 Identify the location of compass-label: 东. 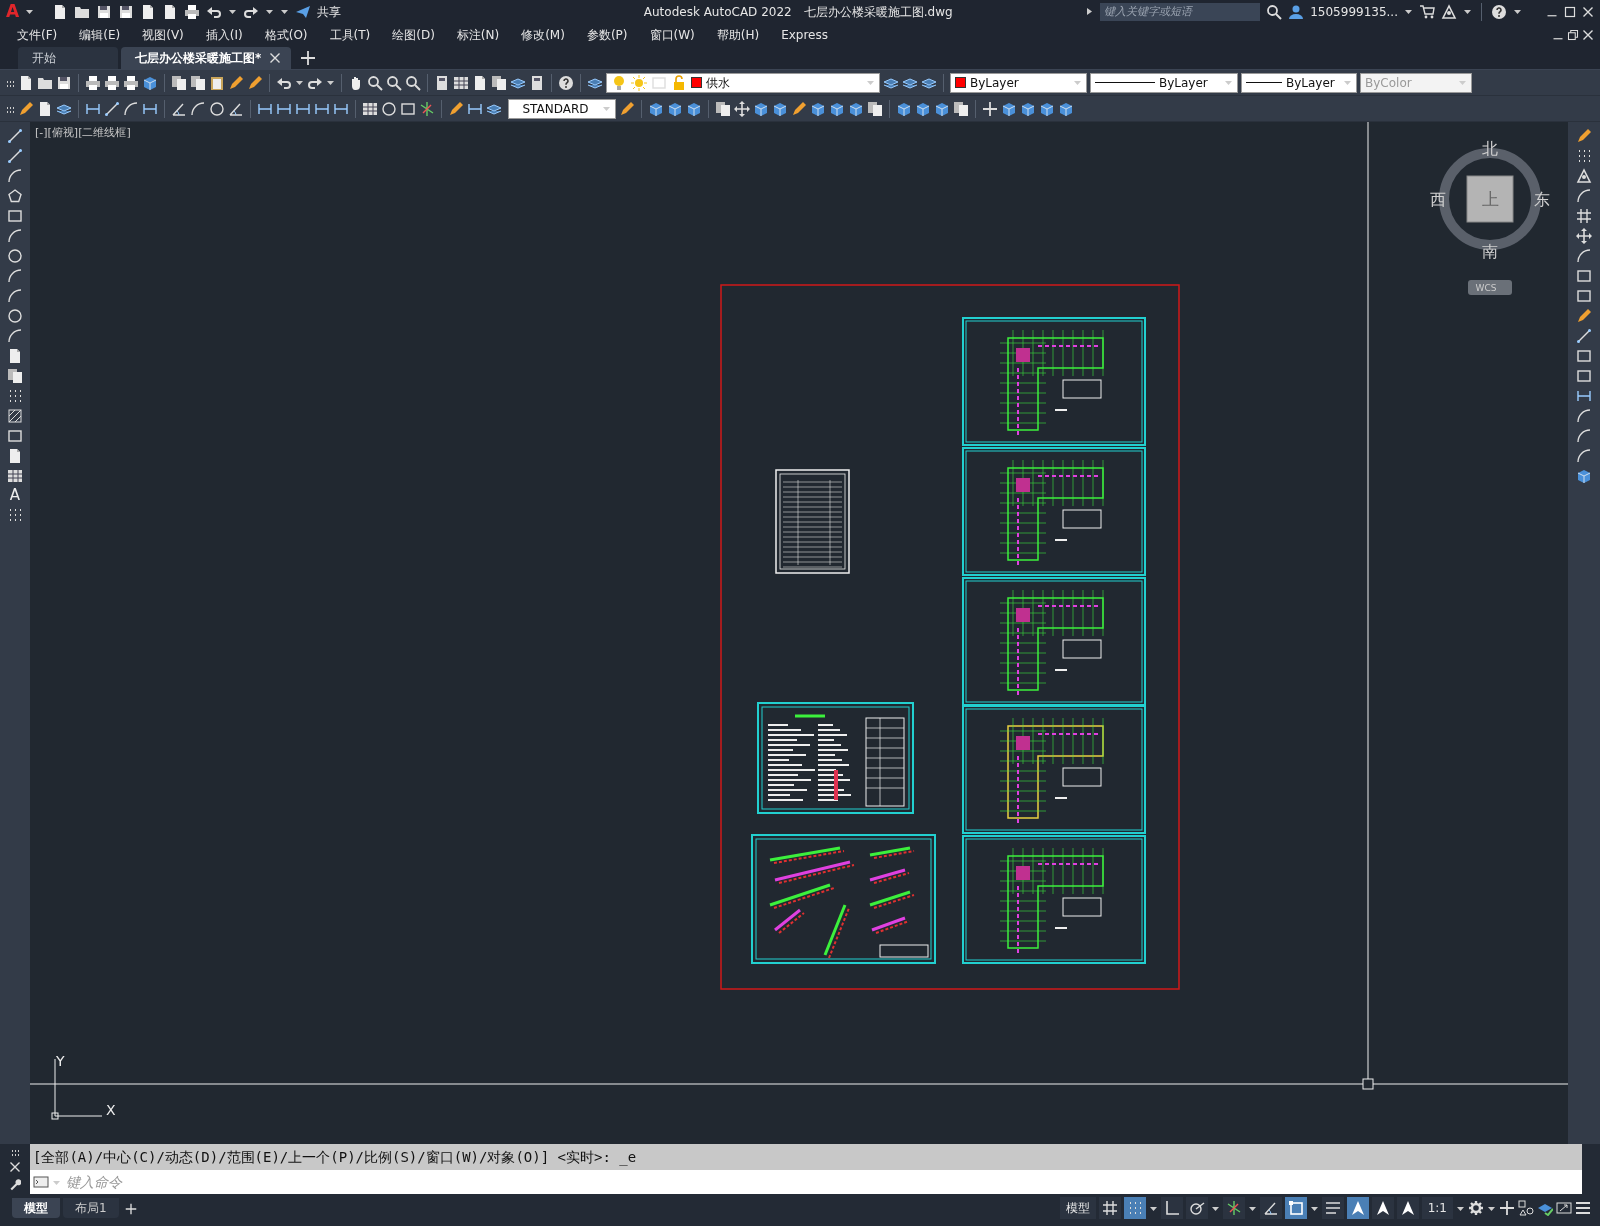
(1542, 199).